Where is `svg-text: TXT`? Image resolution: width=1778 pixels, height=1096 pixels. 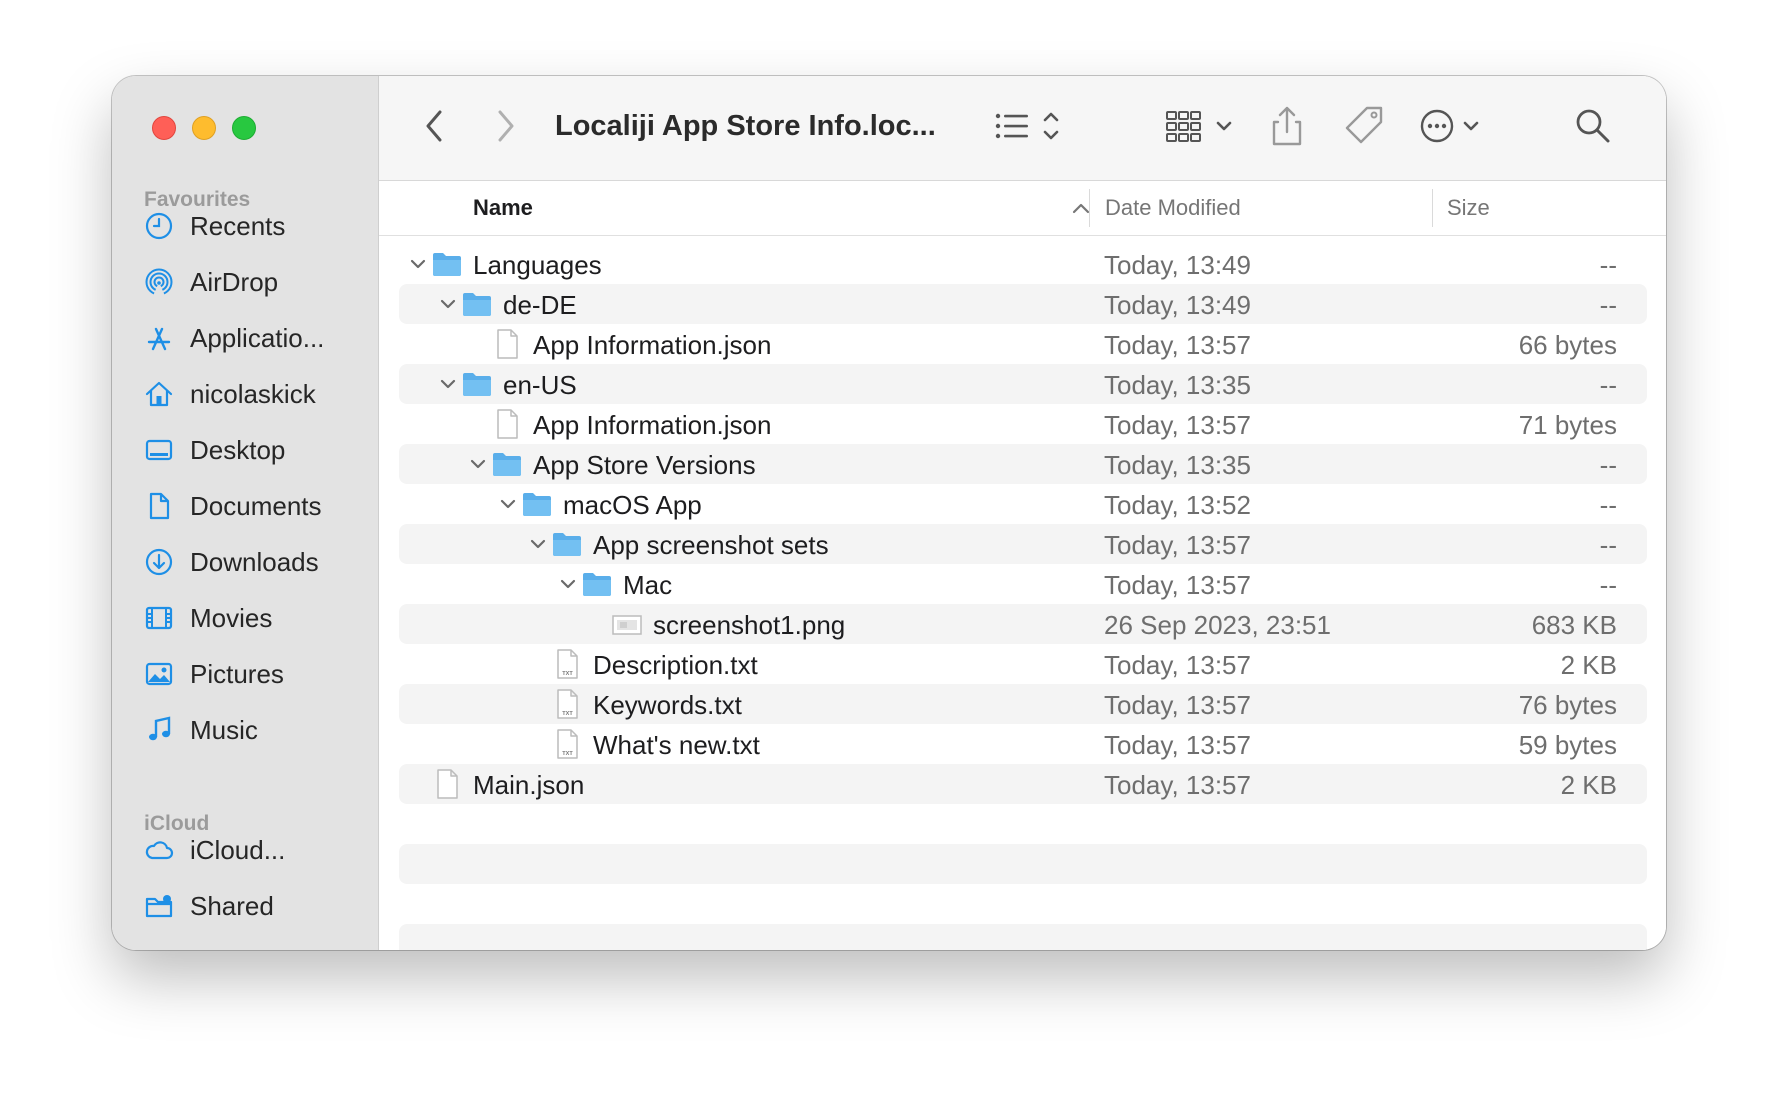 svg-text: TXT is located at coordinates (567, 674).